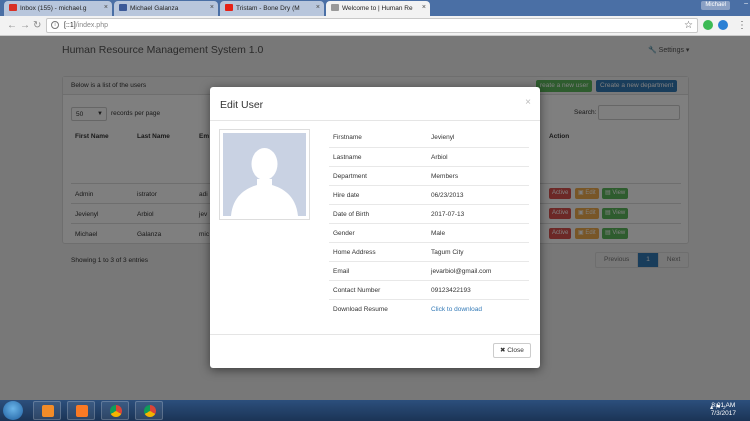  I want to click on detail-value: Male, so click(438, 233).